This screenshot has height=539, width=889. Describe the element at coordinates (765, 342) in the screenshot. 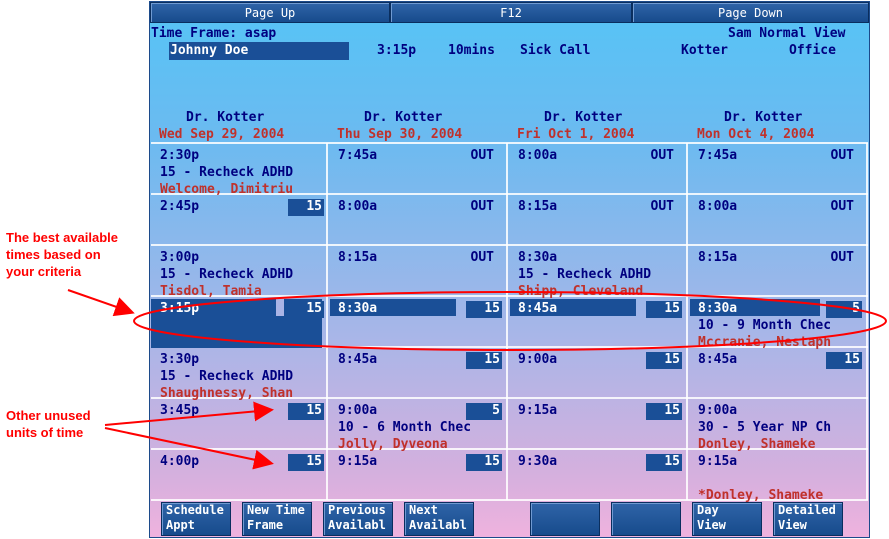

I see `appointment-patient: Mccranie, Nestaph` at that location.